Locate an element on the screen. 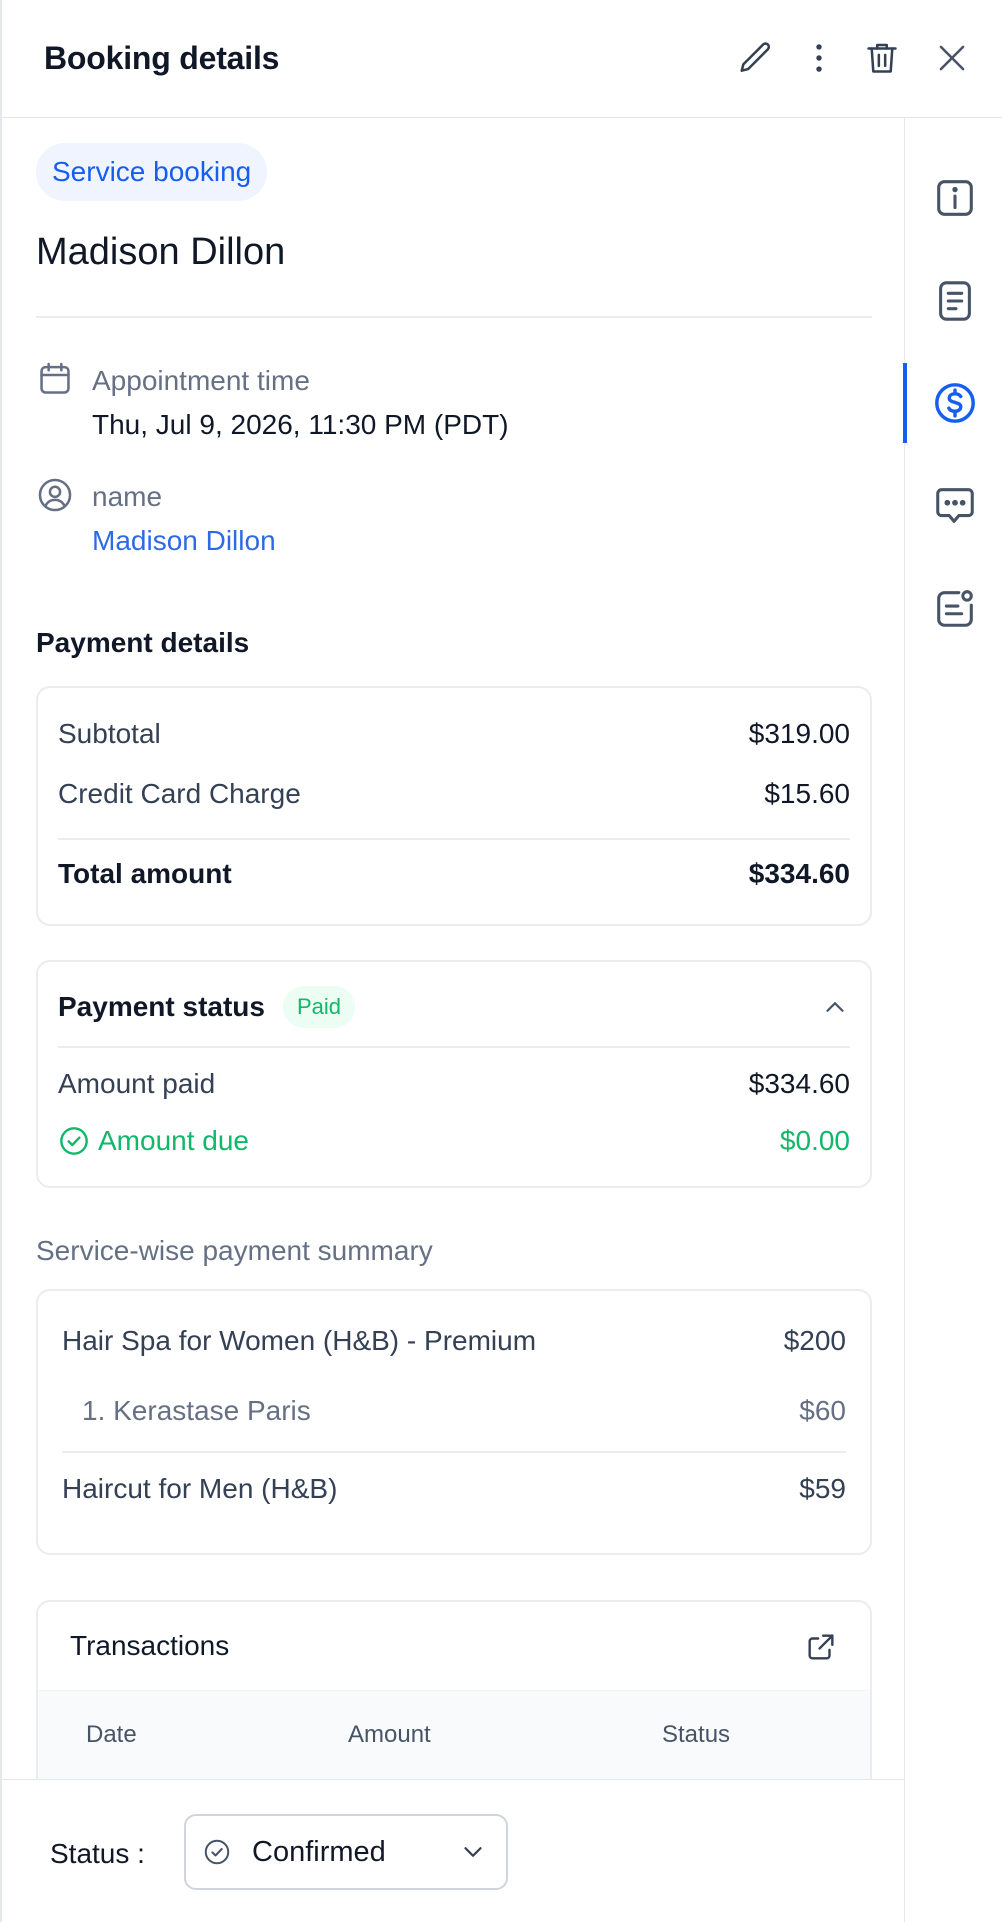 This screenshot has width=1002, height=1922. rail-item-chat is located at coordinates (953, 506).